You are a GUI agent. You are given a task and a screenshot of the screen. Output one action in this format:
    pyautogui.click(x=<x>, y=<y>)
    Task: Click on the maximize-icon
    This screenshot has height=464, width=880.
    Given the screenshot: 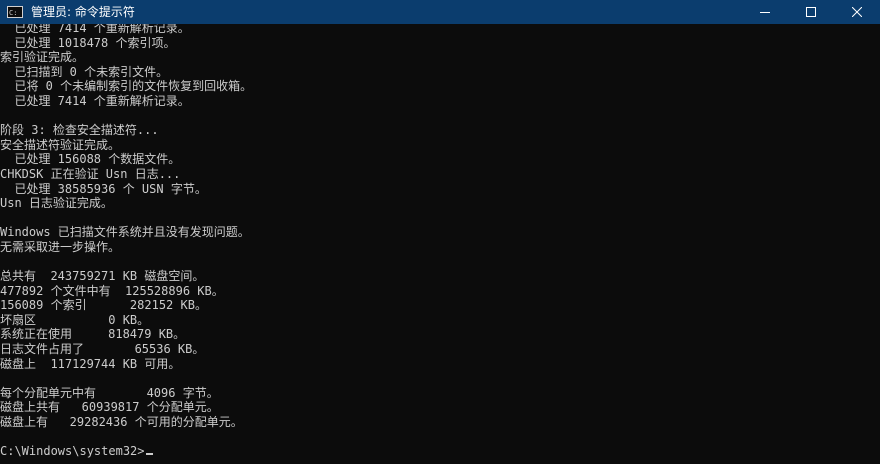 What is the action you would take?
    pyautogui.click(x=811, y=12)
    